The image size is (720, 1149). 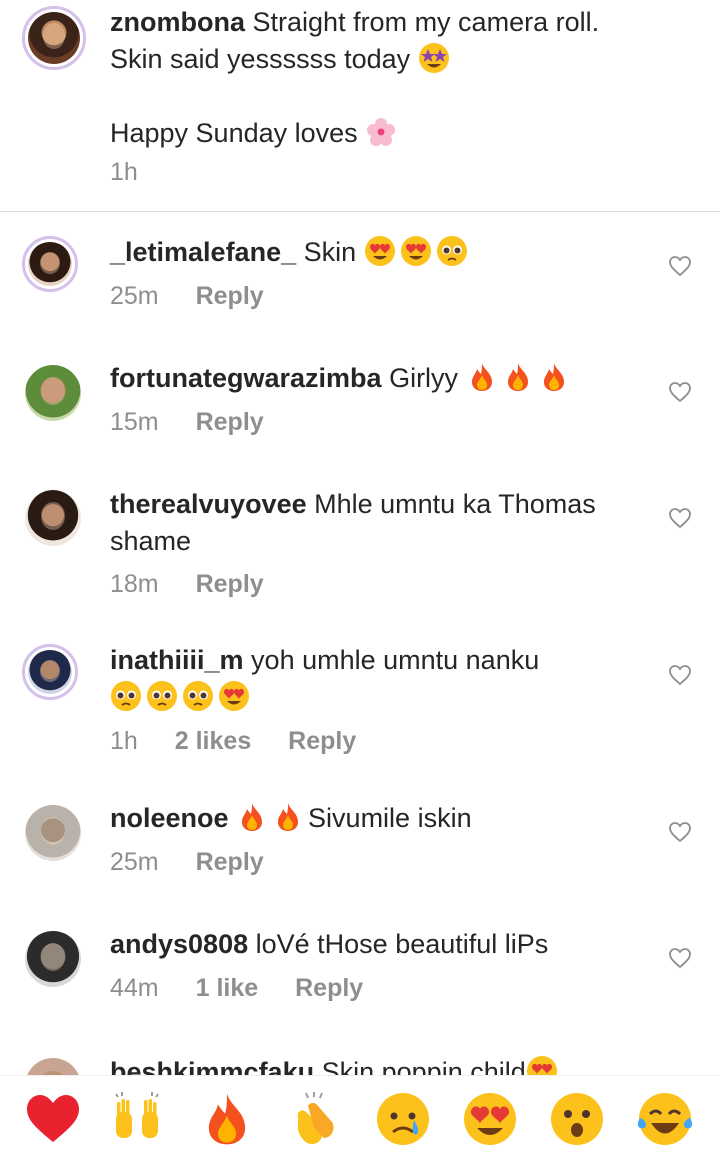 I want to click on tears-of-joy-icon, so click(x=665, y=1119).